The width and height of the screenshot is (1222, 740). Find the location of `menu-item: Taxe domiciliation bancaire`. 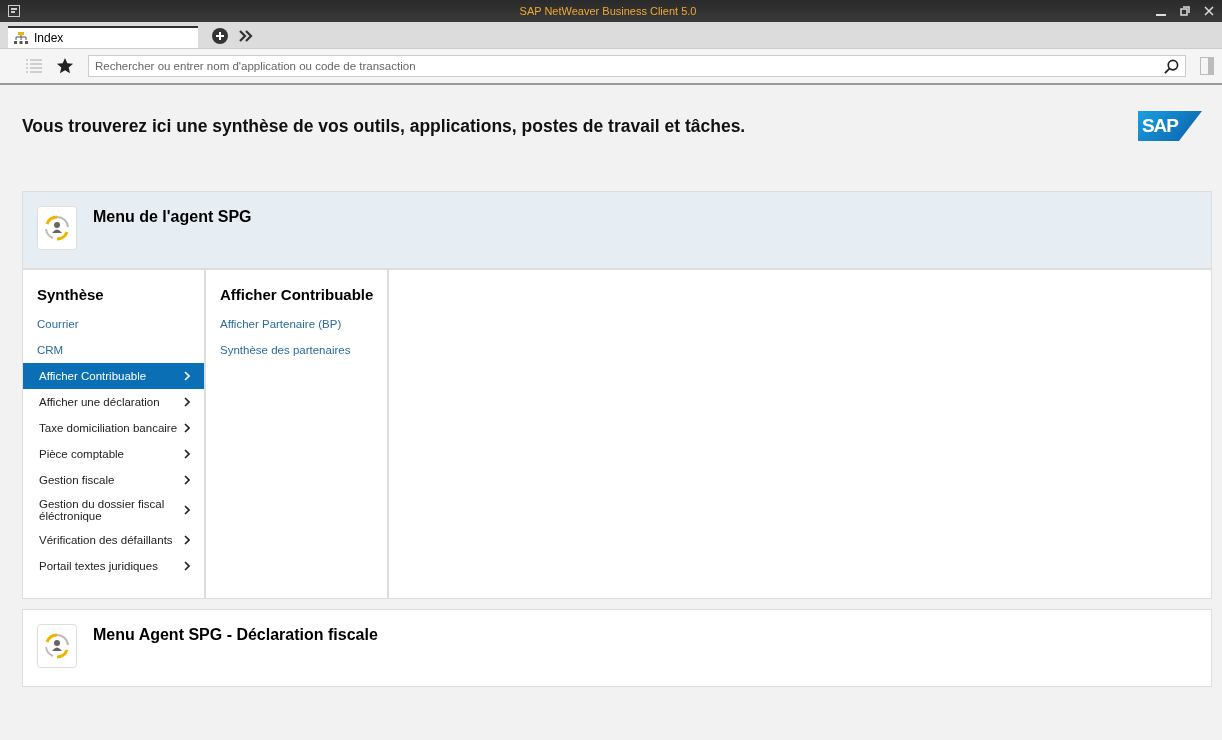

menu-item: Taxe domiciliation bancaire is located at coordinates (113, 428).